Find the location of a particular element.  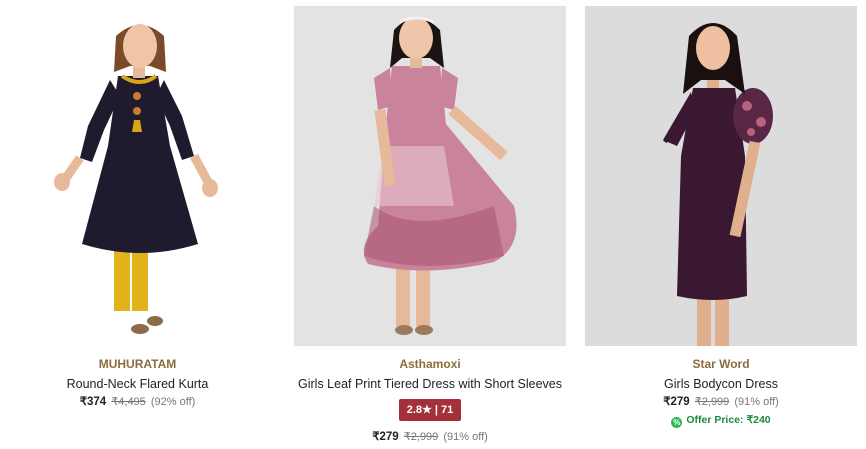

rating-row: 2.8★ | 71 is located at coordinates (430, 406).